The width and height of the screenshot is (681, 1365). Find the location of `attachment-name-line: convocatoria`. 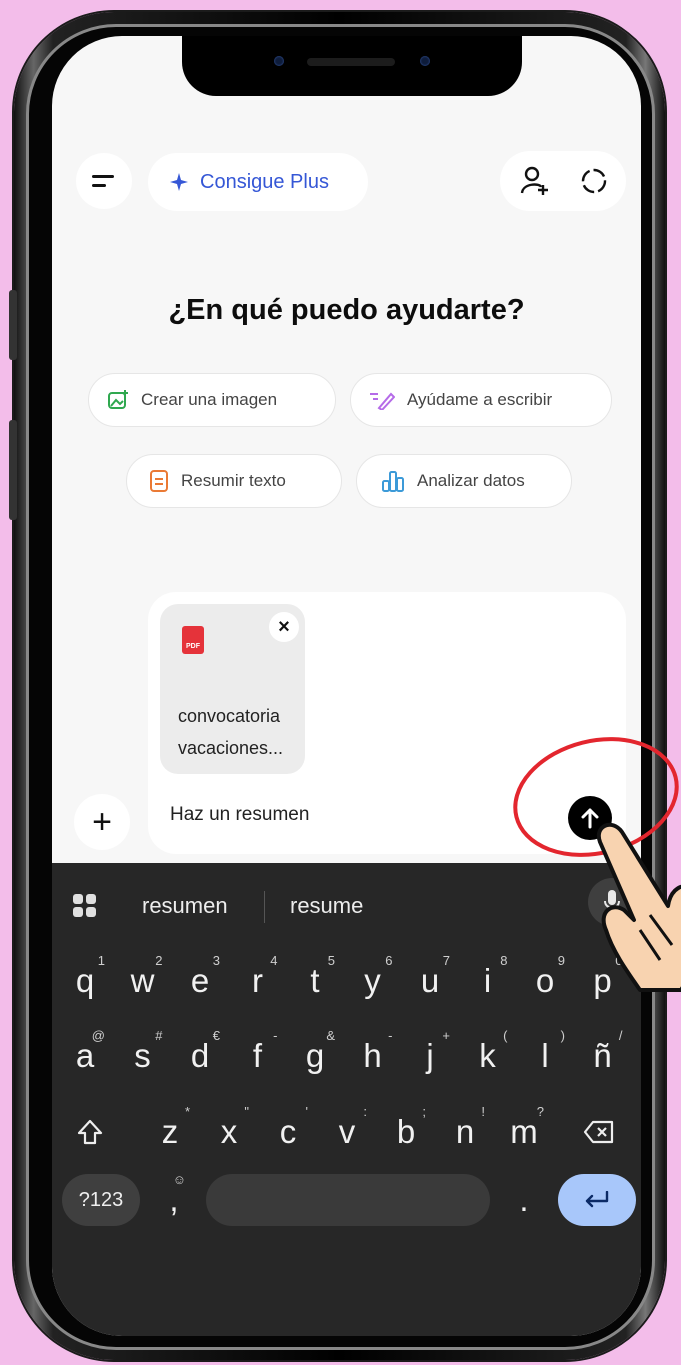

attachment-name-line: convocatoria is located at coordinates (229, 716).